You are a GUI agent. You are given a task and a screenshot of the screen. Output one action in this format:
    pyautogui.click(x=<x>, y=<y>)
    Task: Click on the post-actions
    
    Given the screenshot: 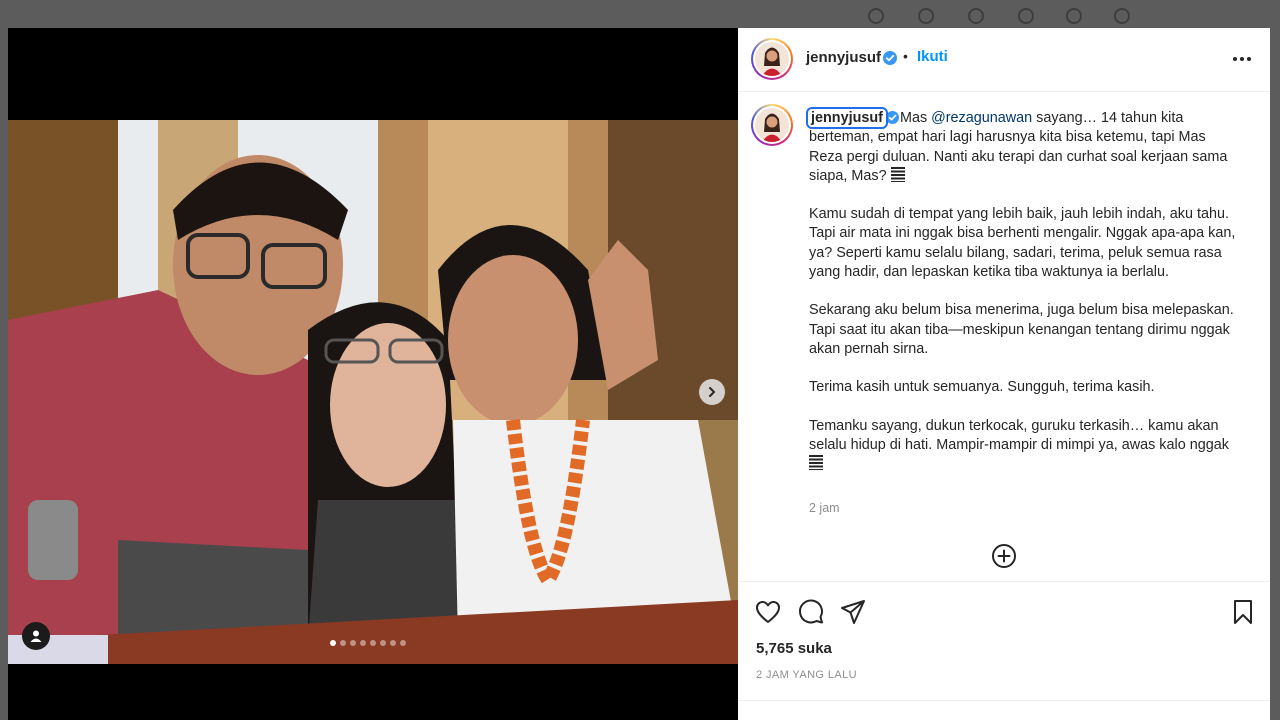 What is the action you would take?
    pyautogui.click(x=1004, y=611)
    